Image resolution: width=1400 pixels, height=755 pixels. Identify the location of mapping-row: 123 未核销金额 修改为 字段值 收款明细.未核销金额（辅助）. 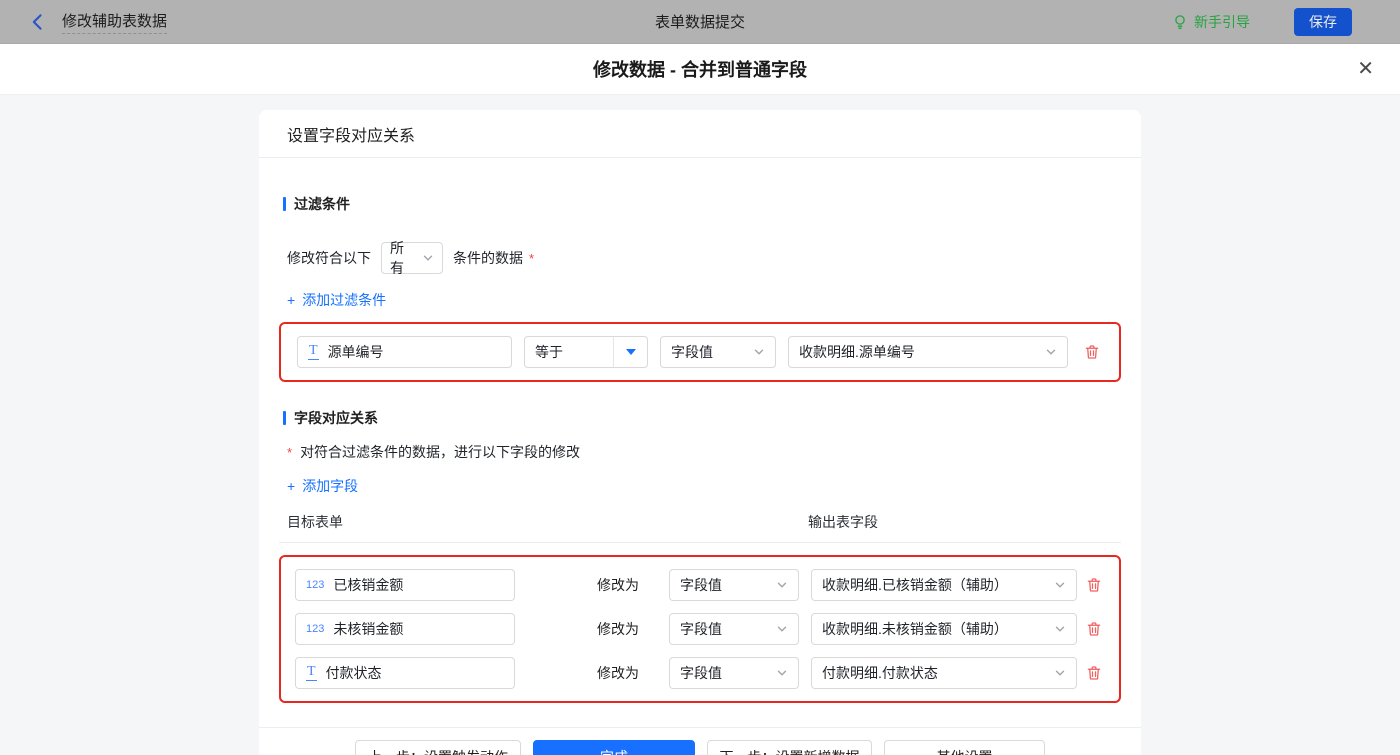
(700, 629).